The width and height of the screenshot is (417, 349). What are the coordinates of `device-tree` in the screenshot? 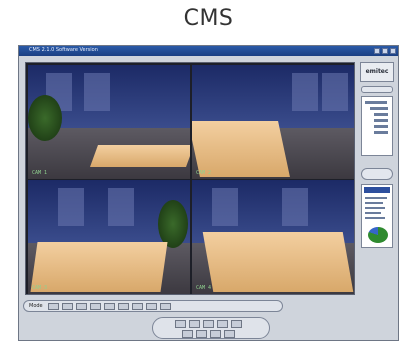 It's located at (377, 126).